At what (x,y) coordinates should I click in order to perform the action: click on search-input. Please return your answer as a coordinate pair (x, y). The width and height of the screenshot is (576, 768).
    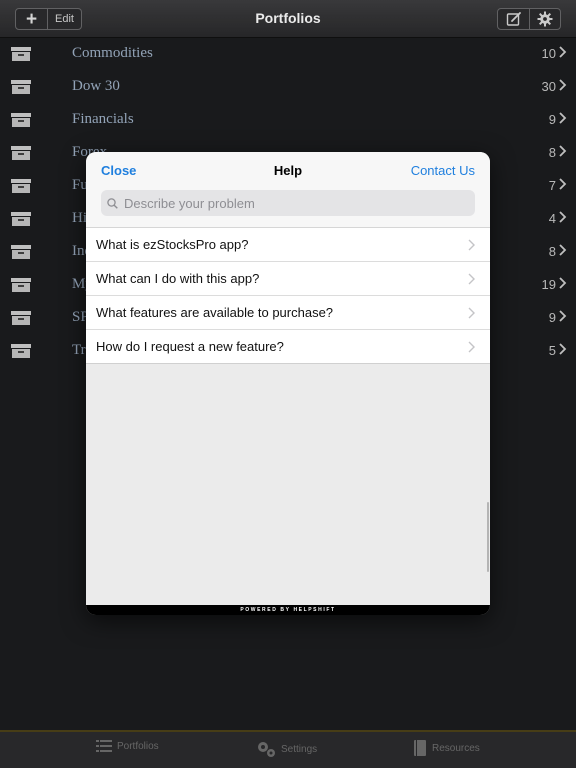
    Looking at the image, I should click on (289, 203).